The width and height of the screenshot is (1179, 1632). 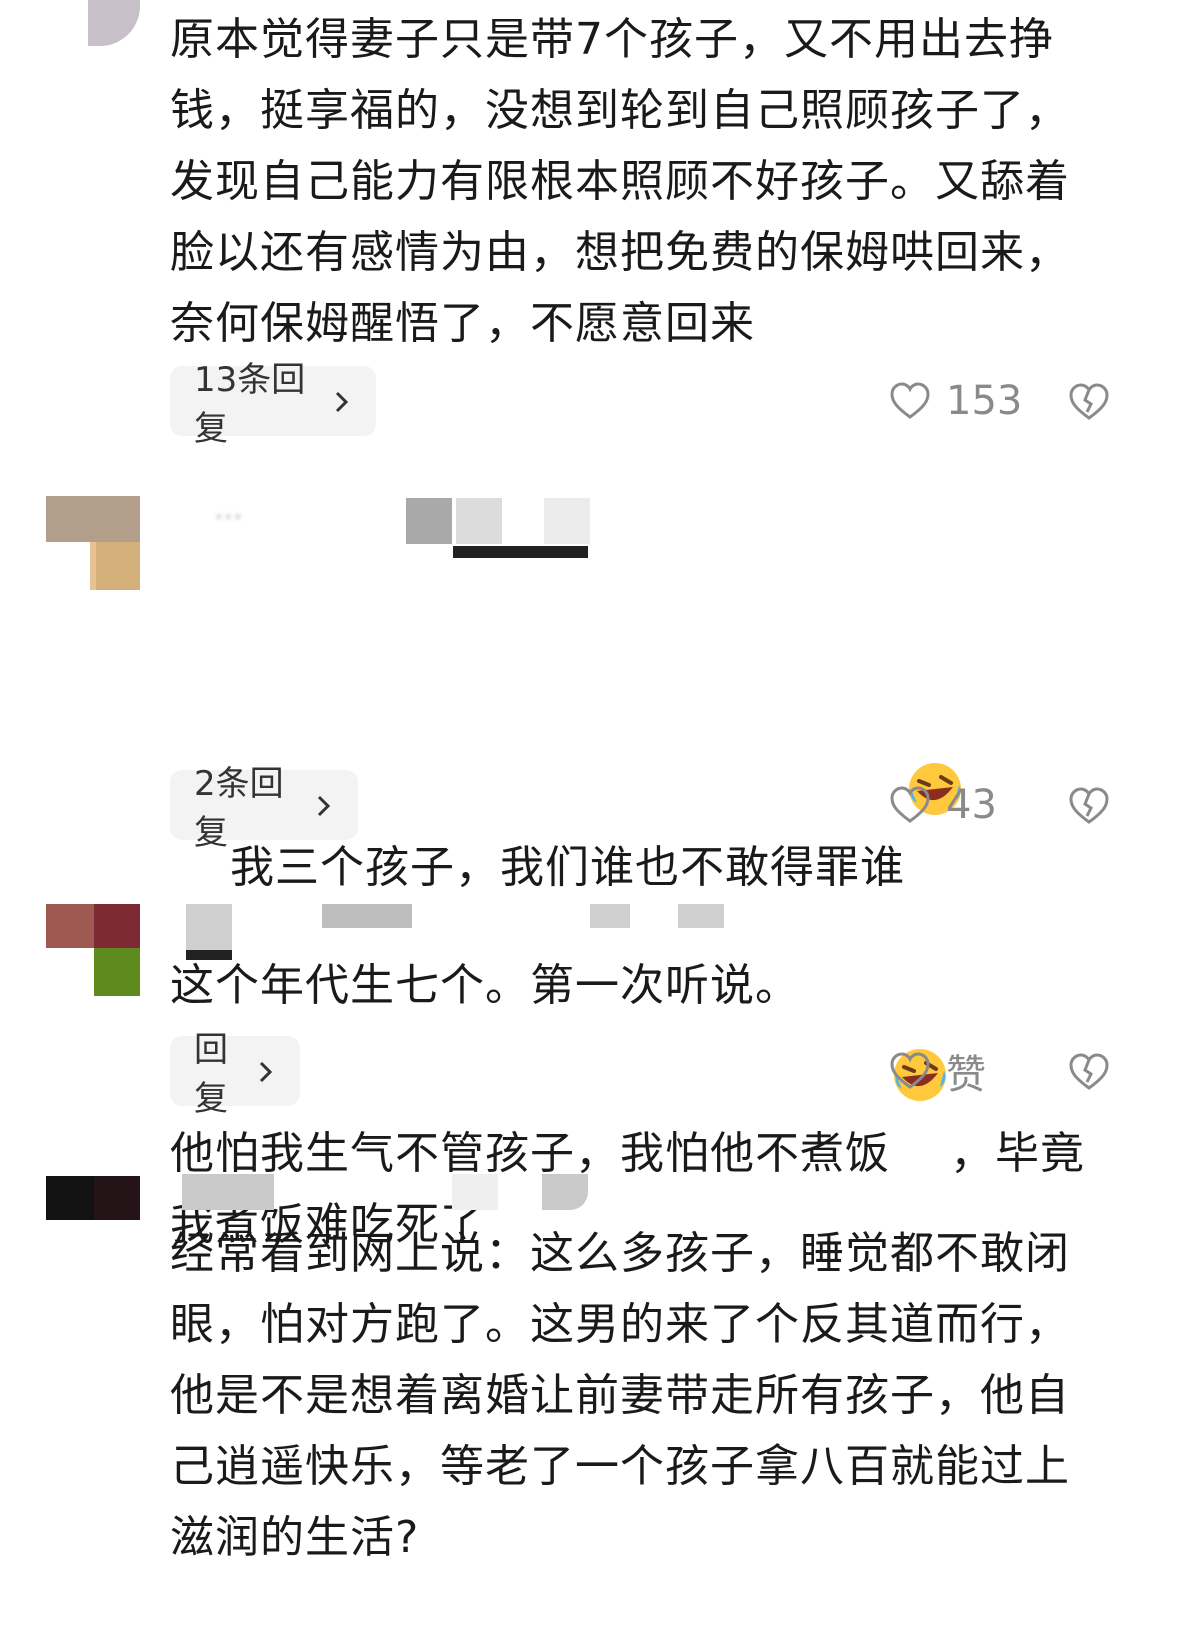 I want to click on username-row: ···, so click(x=420, y=527).